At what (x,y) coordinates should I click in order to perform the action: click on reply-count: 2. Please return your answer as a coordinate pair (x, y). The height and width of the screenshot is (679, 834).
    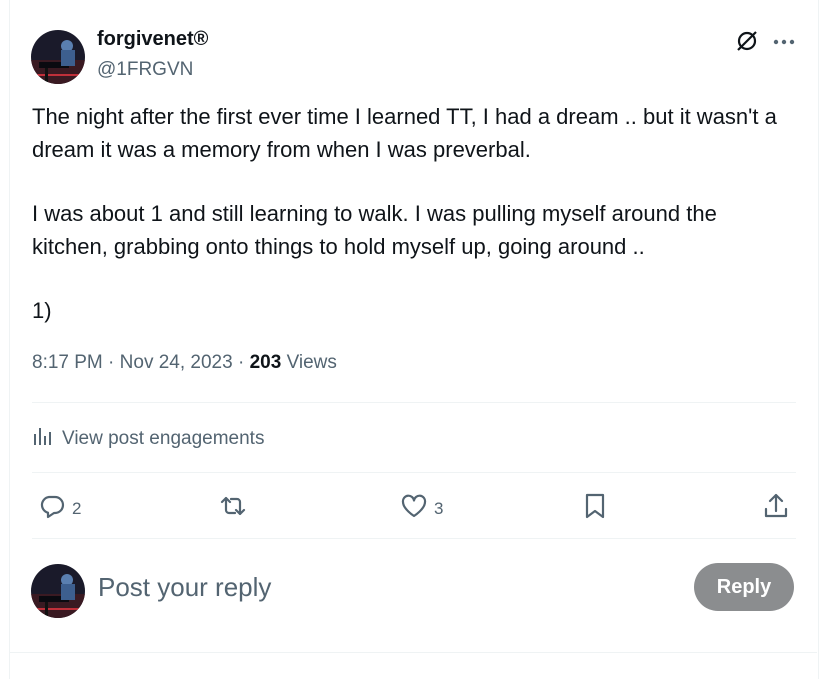
    Looking at the image, I should click on (77, 508).